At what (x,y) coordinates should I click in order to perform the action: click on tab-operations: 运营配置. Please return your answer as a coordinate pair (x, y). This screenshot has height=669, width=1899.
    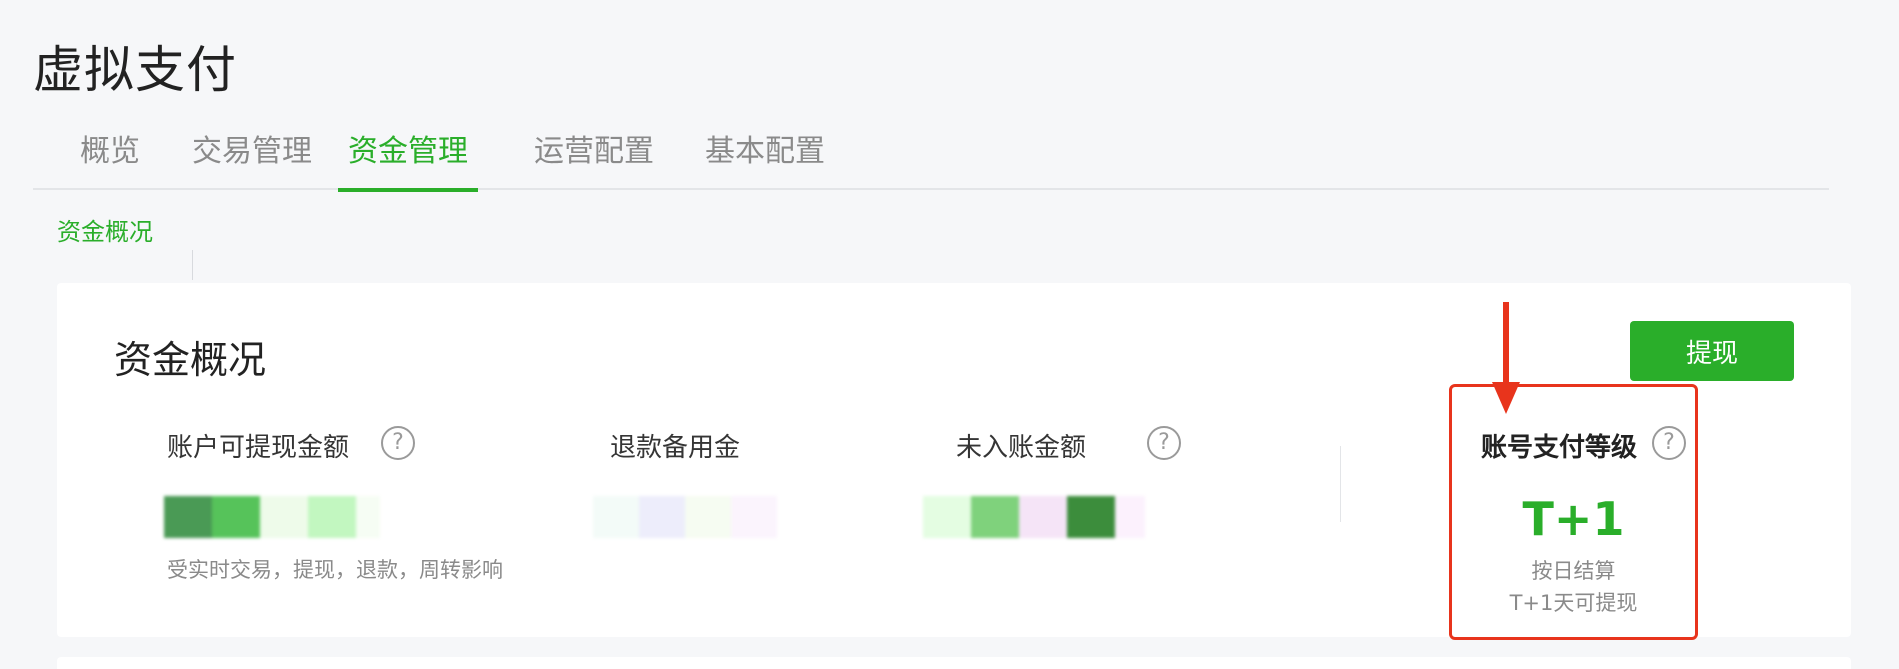
    Looking at the image, I should click on (594, 159).